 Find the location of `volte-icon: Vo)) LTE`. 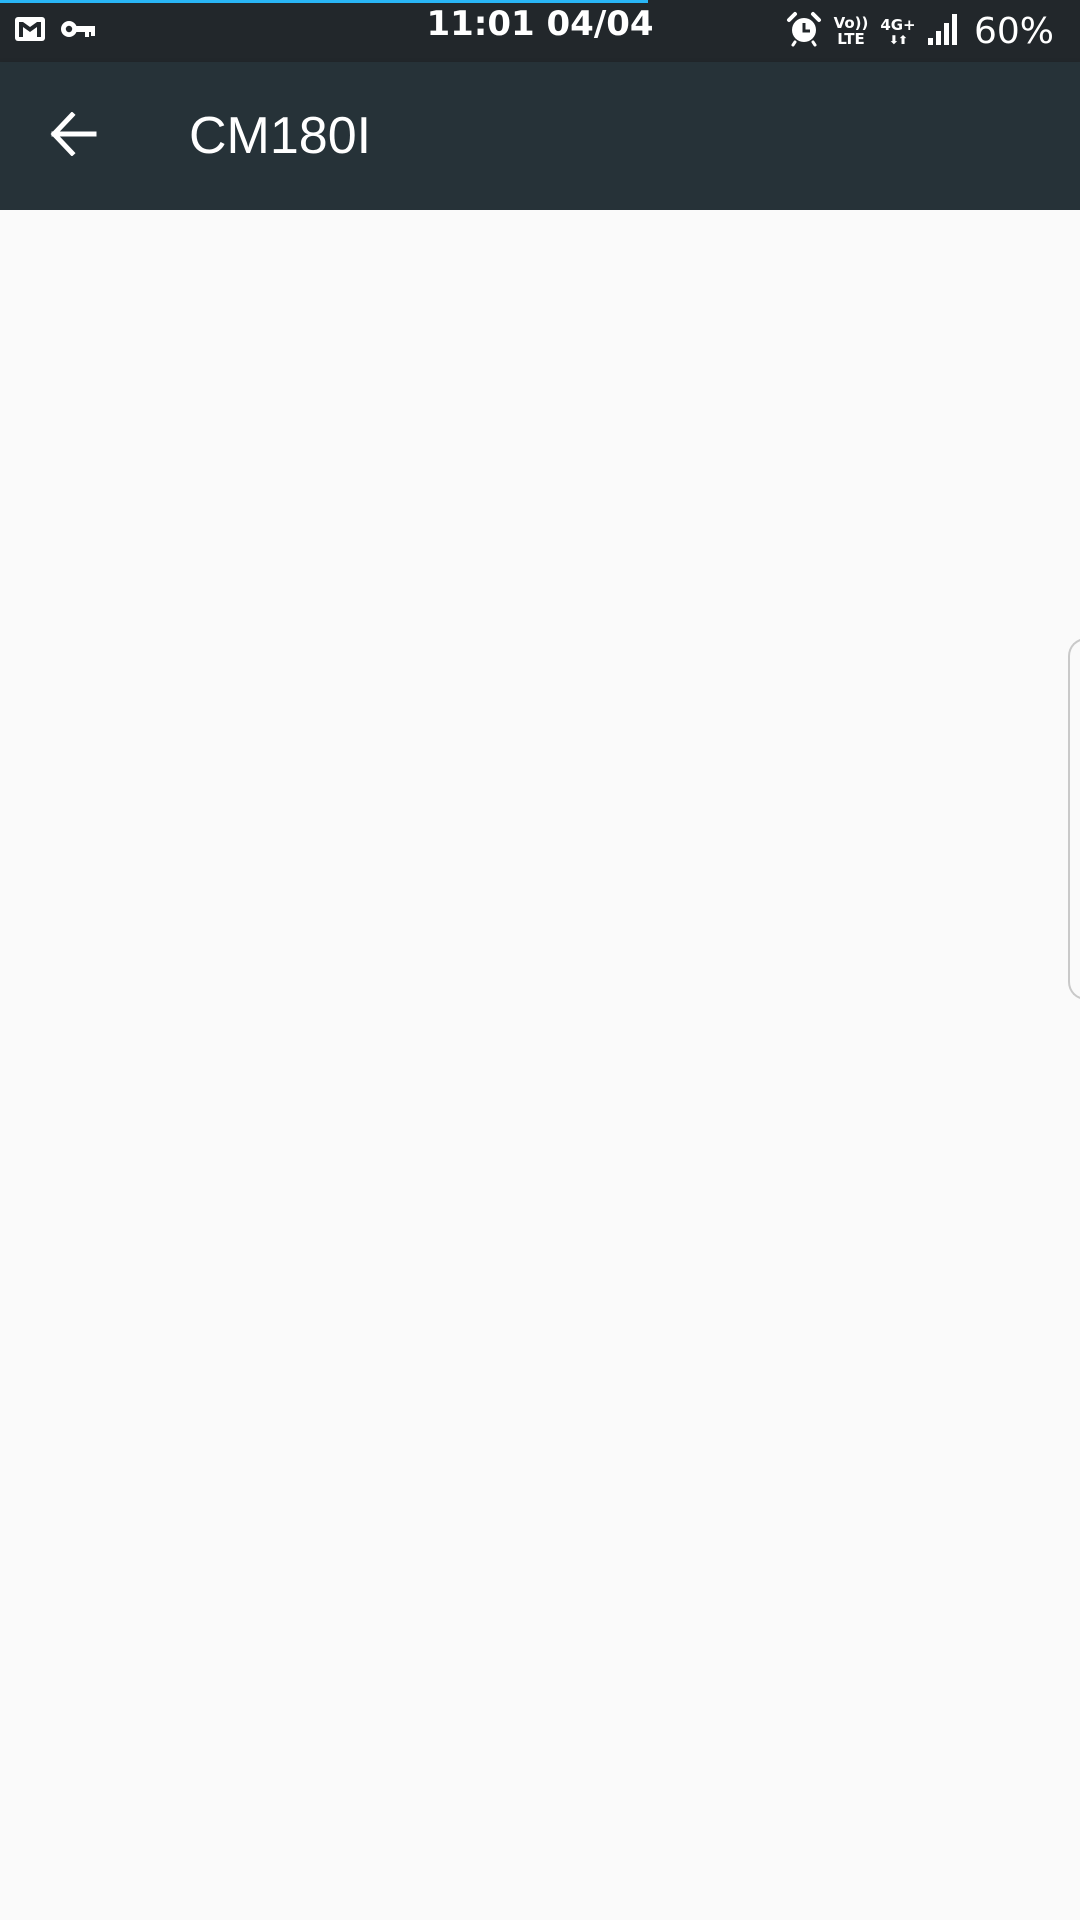

volte-icon: Vo)) LTE is located at coordinates (851, 31).